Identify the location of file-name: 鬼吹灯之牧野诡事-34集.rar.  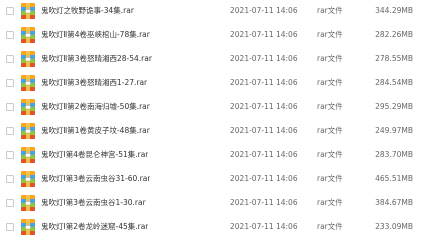
(87, 11).